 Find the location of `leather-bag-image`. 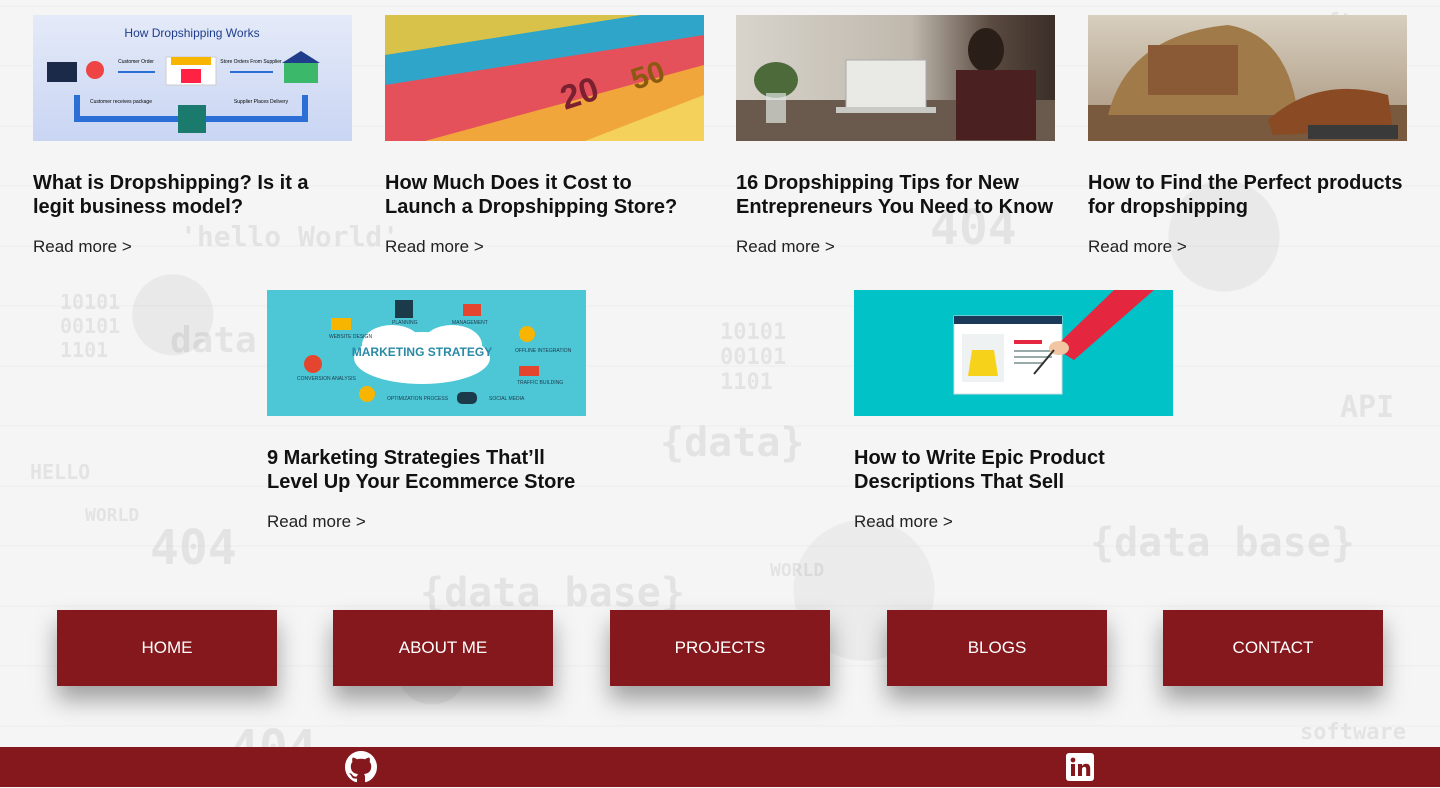

leather-bag-image is located at coordinates (1247, 78).